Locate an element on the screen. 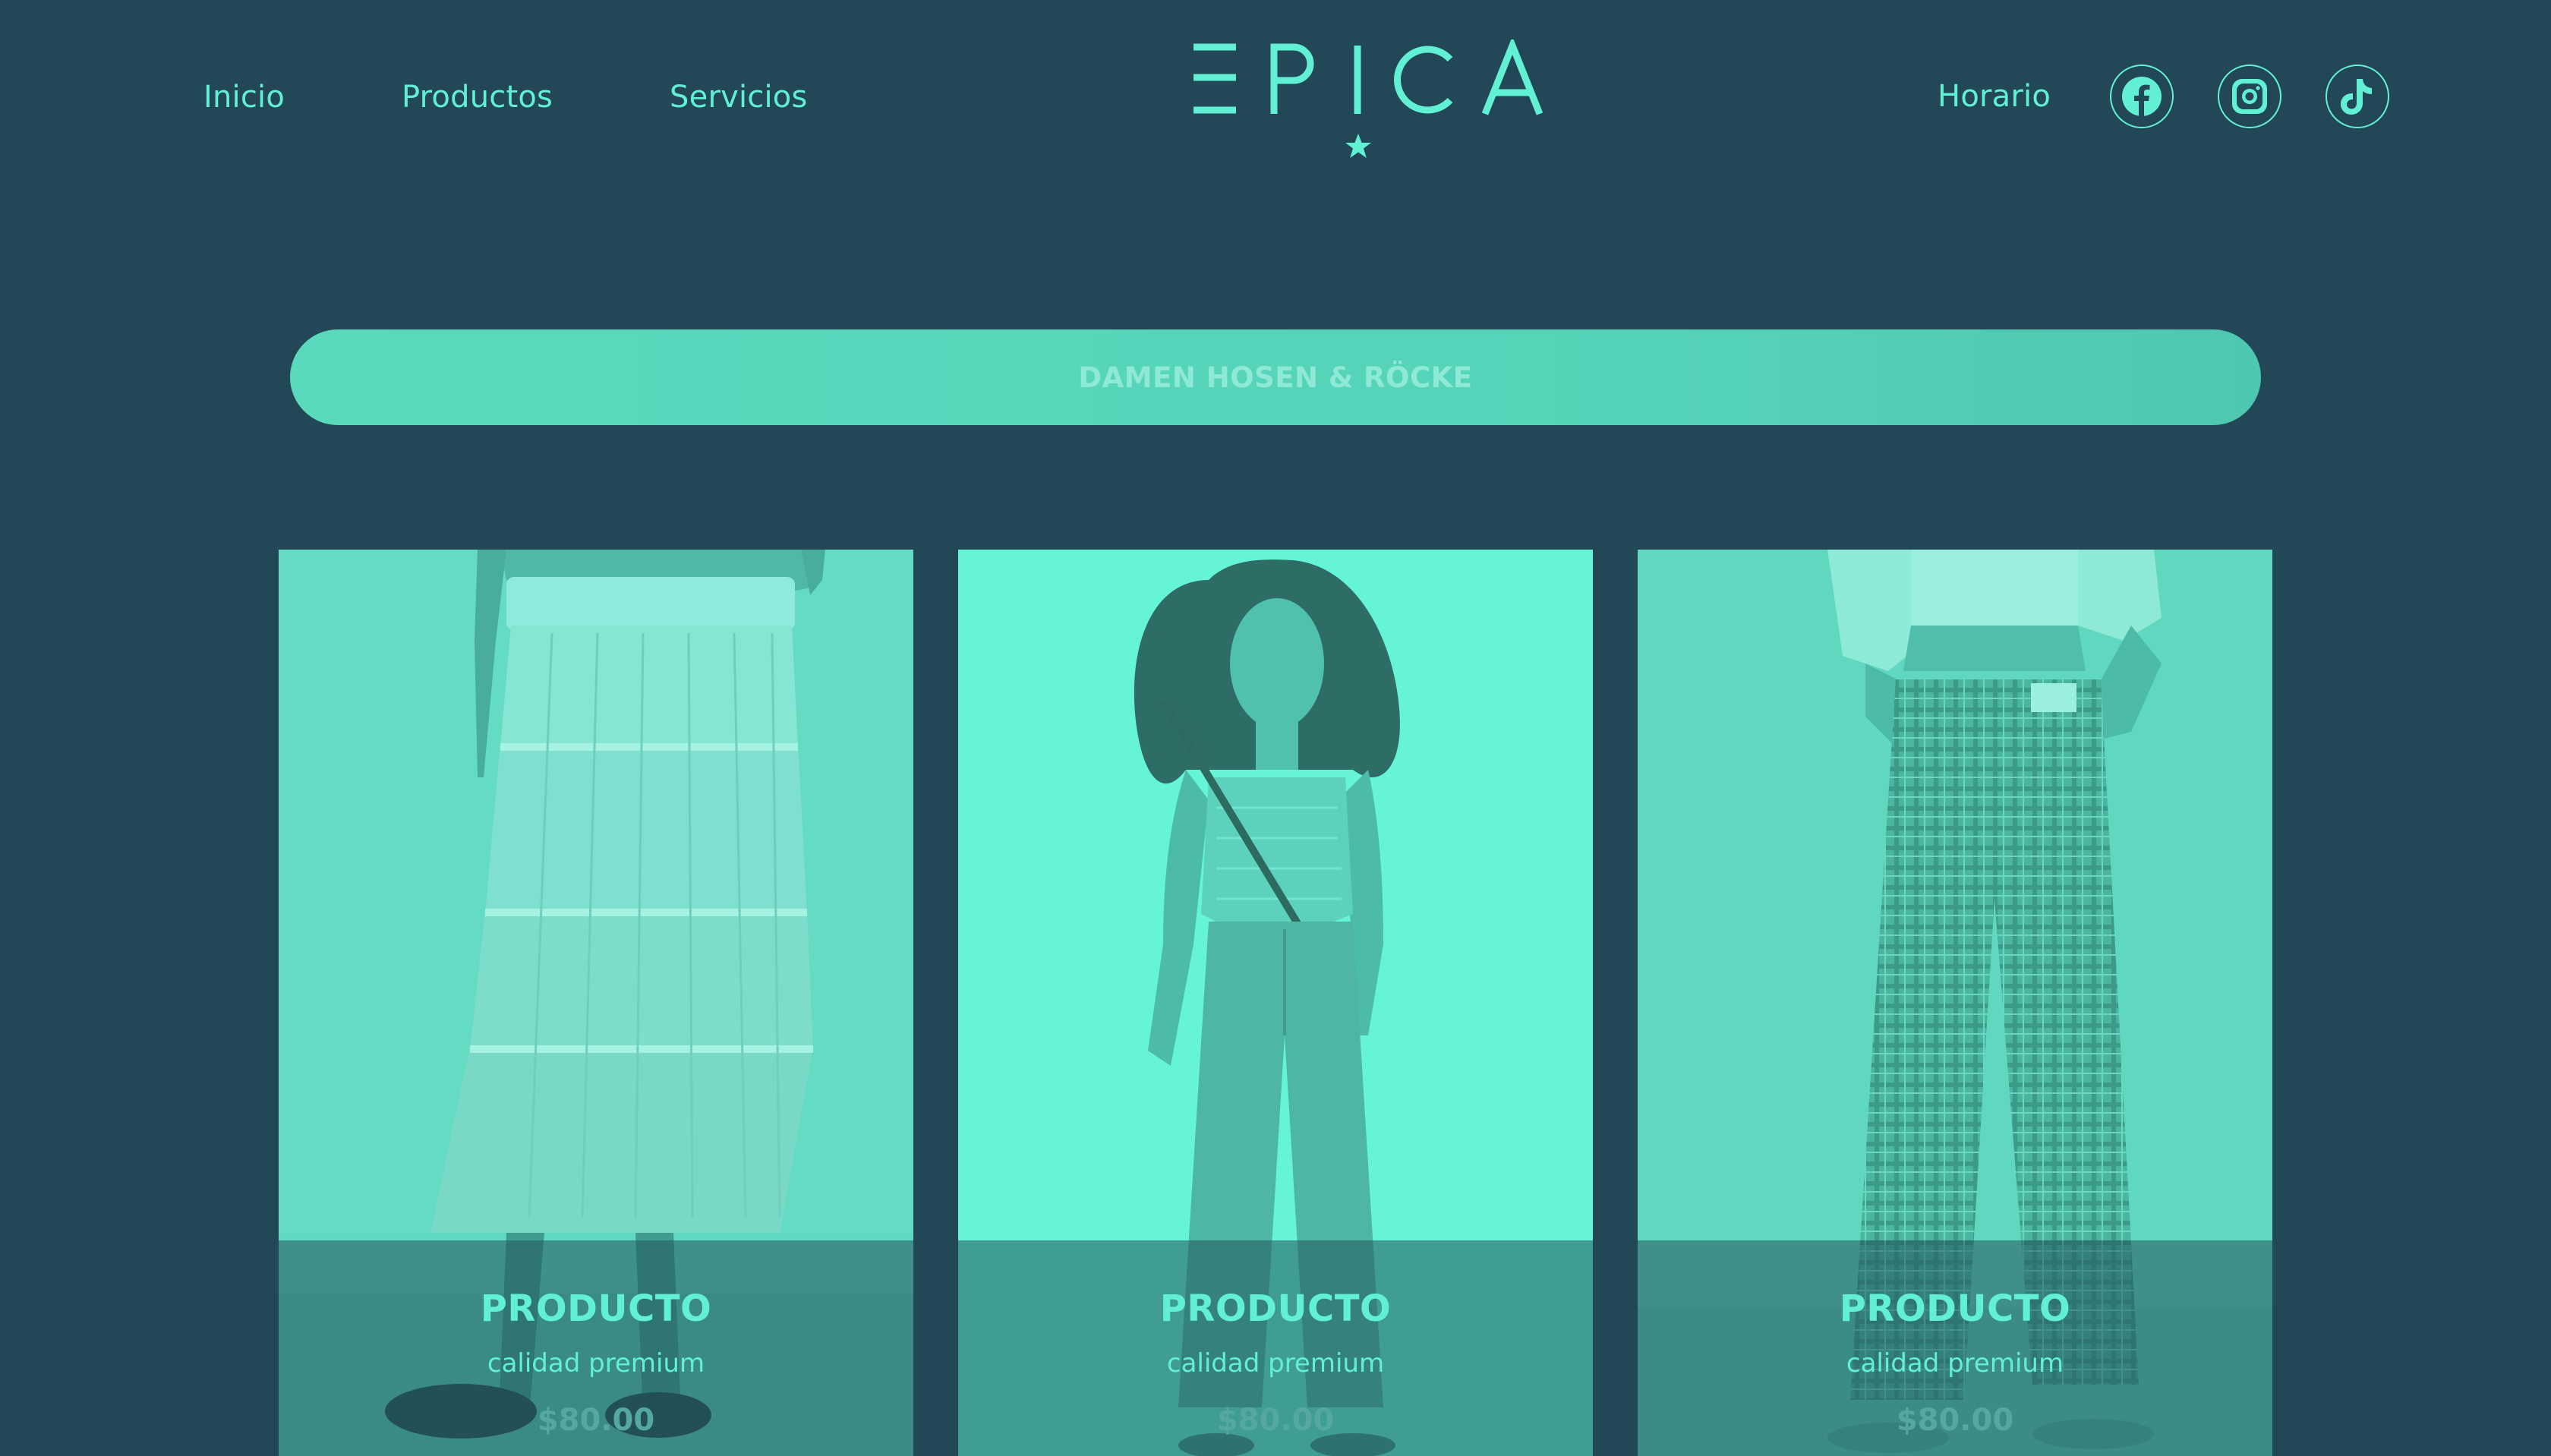  main-nav: Inicio Productos Servicios is located at coordinates (505, 97).